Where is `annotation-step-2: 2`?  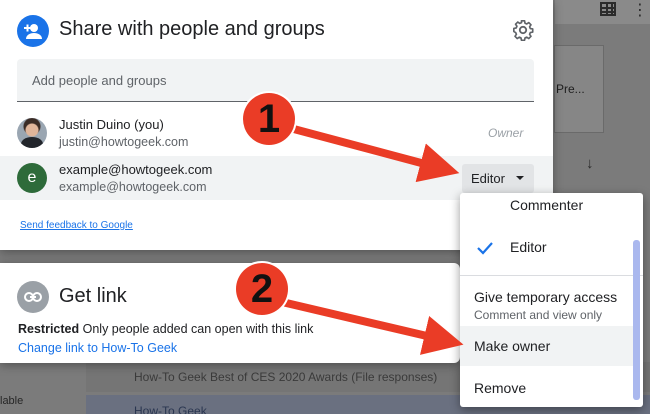
annotation-step-2: 2 is located at coordinates (262, 289).